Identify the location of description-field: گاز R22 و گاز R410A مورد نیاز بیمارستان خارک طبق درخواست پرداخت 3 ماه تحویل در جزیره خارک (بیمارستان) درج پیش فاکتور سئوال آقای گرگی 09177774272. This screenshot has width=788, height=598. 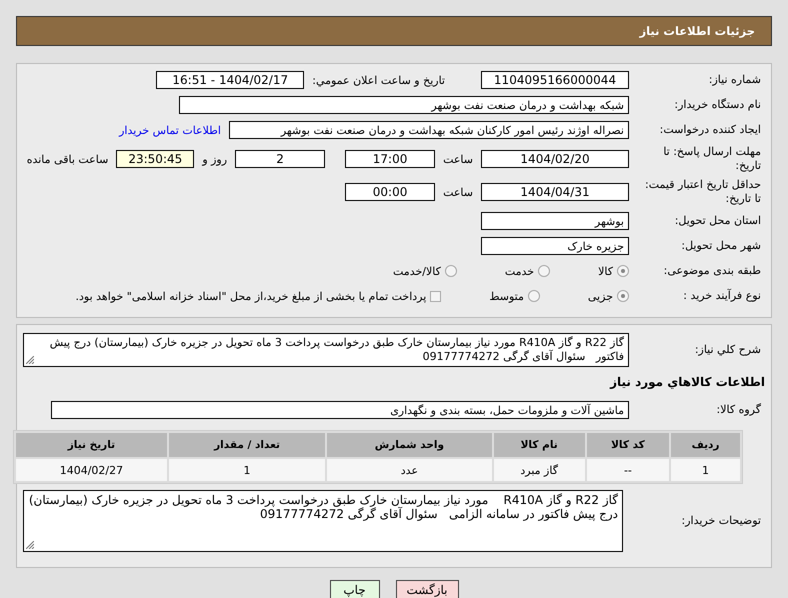
(326, 350).